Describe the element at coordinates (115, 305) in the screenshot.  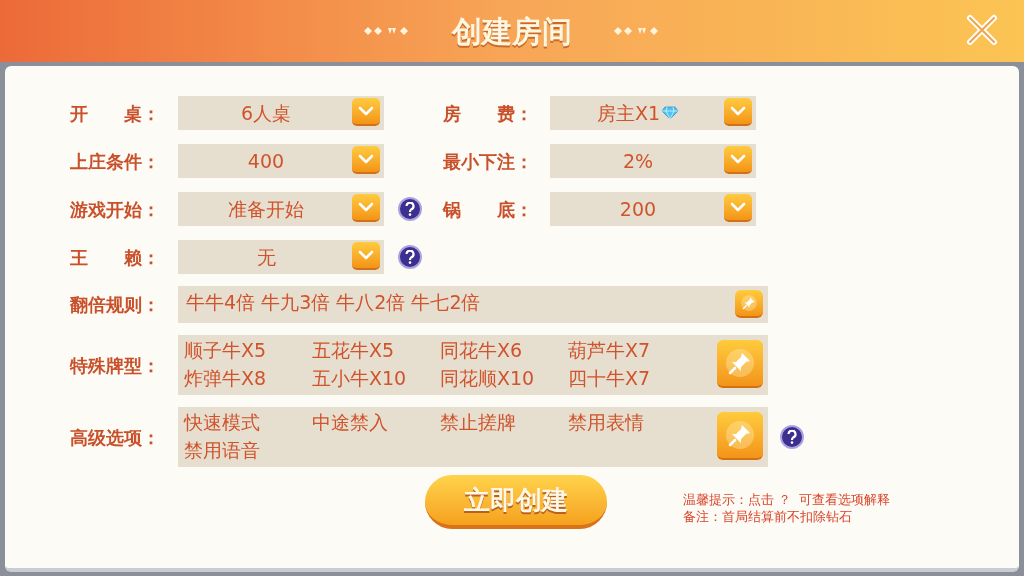
I see `field-label: 翻倍规则：` at that location.